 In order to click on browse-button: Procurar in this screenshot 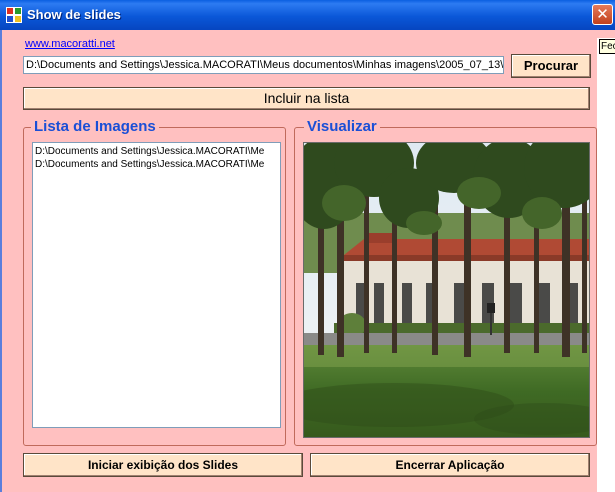, I will do `click(551, 66)`.